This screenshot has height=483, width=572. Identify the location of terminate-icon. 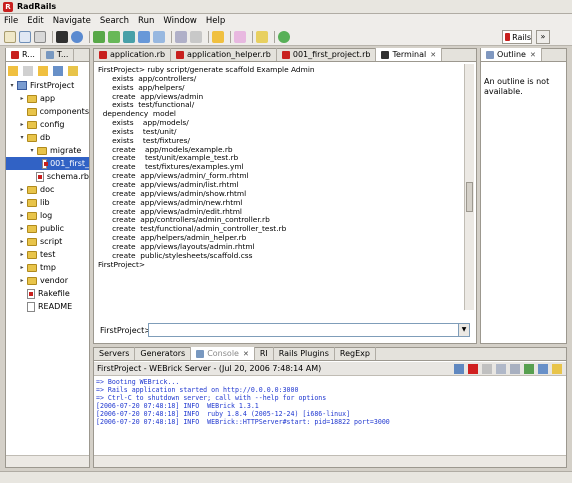
(473, 369).